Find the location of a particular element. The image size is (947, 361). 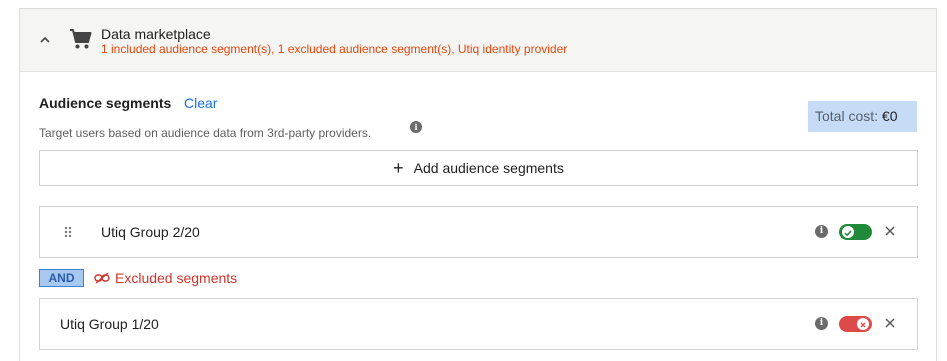

chevron-up-icon is located at coordinates (45, 40).